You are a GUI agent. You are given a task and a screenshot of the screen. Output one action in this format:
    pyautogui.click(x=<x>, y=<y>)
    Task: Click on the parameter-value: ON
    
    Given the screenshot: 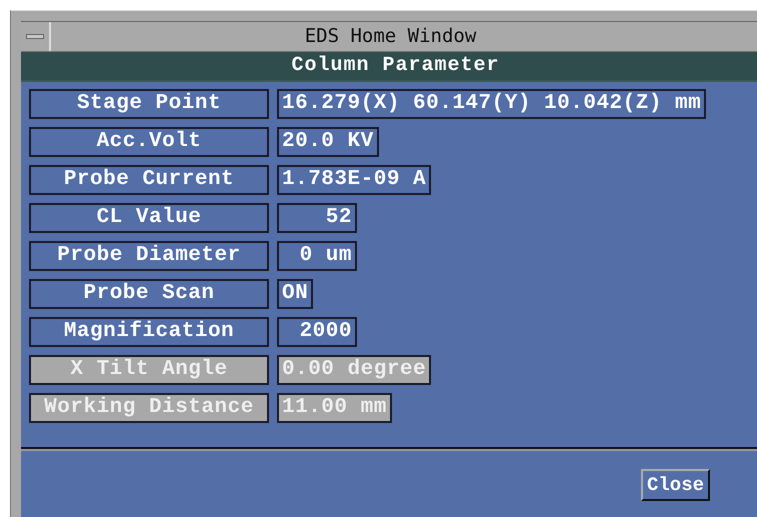 What is the action you would take?
    pyautogui.click(x=295, y=294)
    